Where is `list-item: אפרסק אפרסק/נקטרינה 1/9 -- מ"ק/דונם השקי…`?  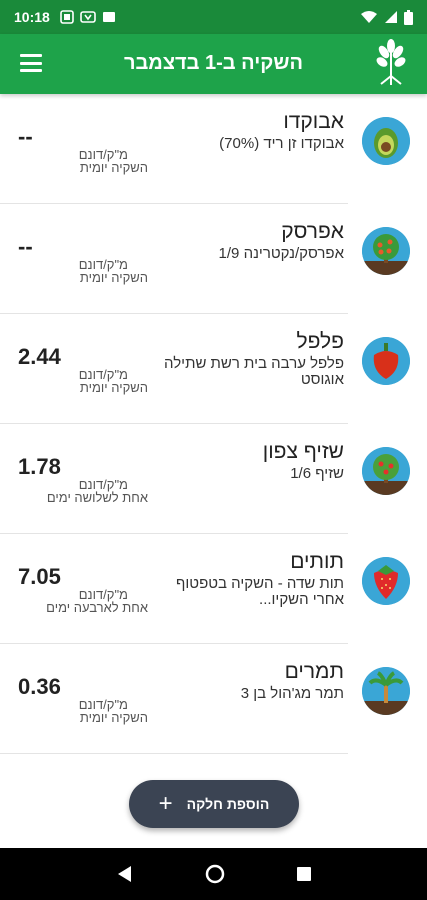 list-item: אפרסק אפרסק/נקטרינה 1/9 -- מ"ק/דונם השקי… is located at coordinates (205, 259).